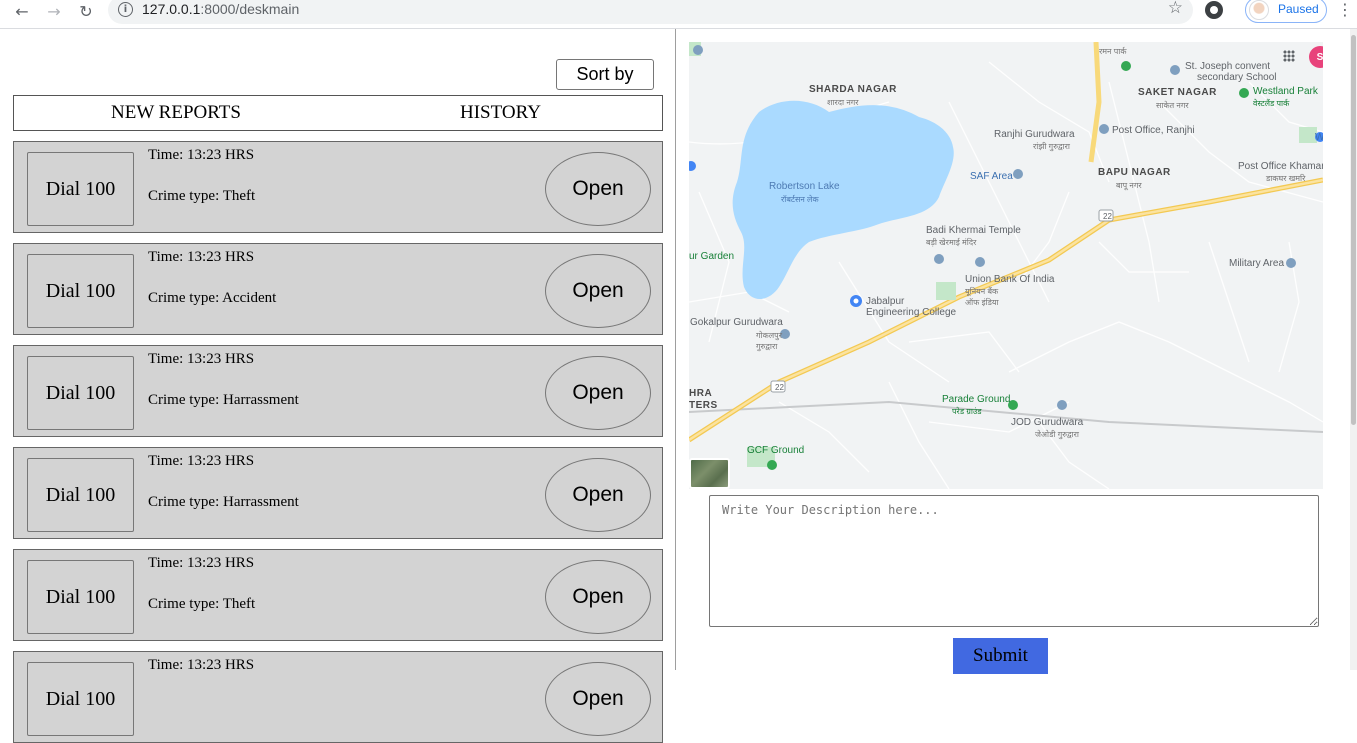 This screenshot has height=743, width=1357. What do you see at coordinates (1014, 561) in the screenshot?
I see `description-textarea` at bounding box center [1014, 561].